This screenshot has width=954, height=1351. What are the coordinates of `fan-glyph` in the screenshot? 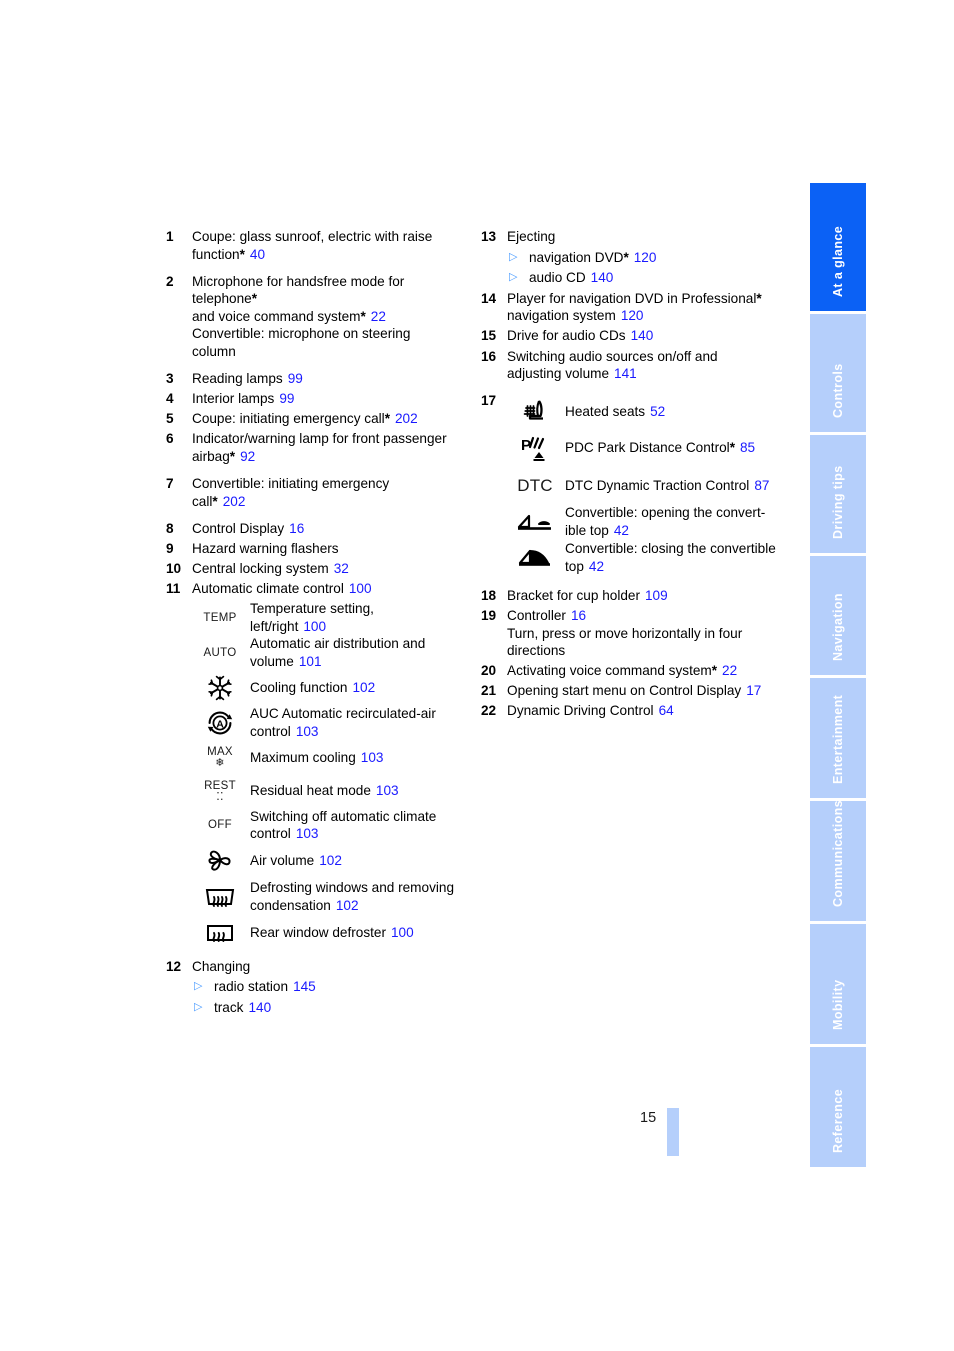 It's located at (219, 860).